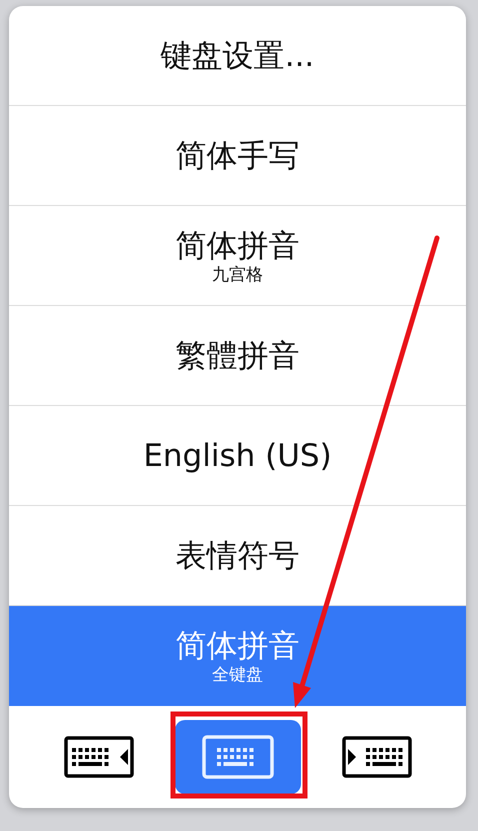  Describe the element at coordinates (237, 456) in the screenshot. I see `menu-item: English (US)` at that location.